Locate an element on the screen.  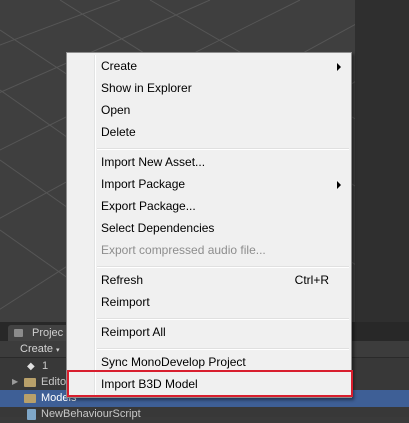
menu-item-import-package: Import Package is located at coordinates (209, 184).